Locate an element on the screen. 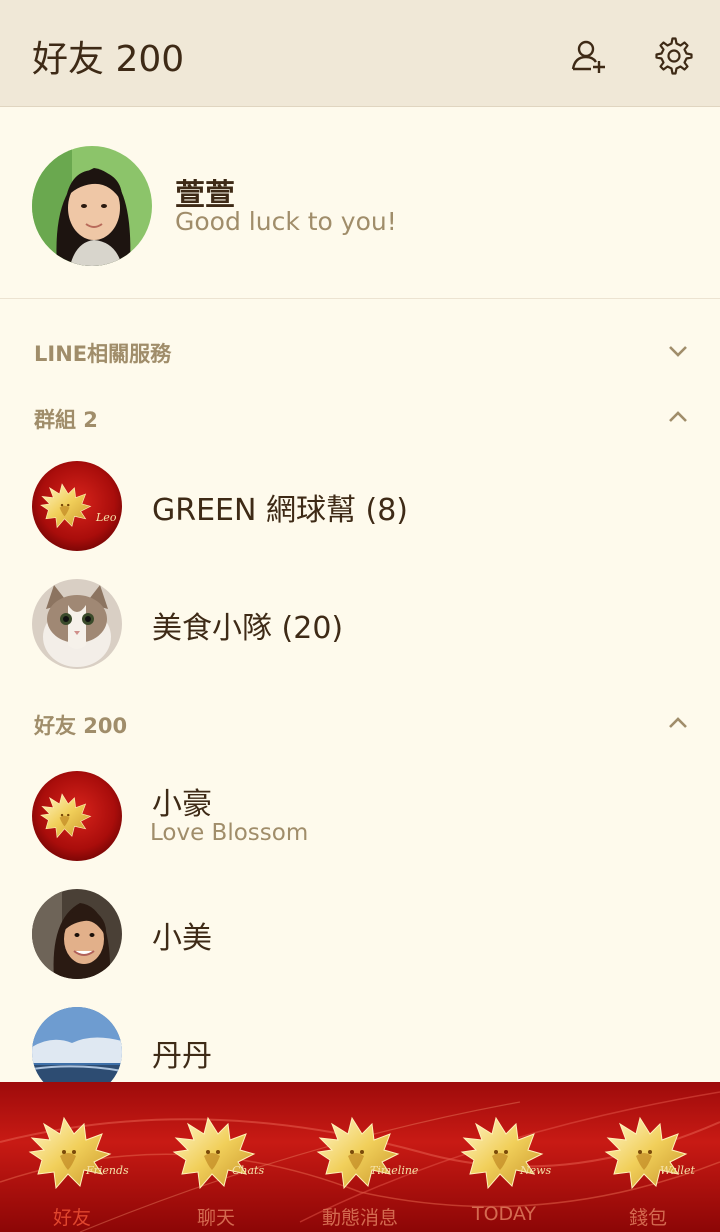 The width and height of the screenshot is (720, 1232). tab-label: 動態消息 is located at coordinates (359, 1218).